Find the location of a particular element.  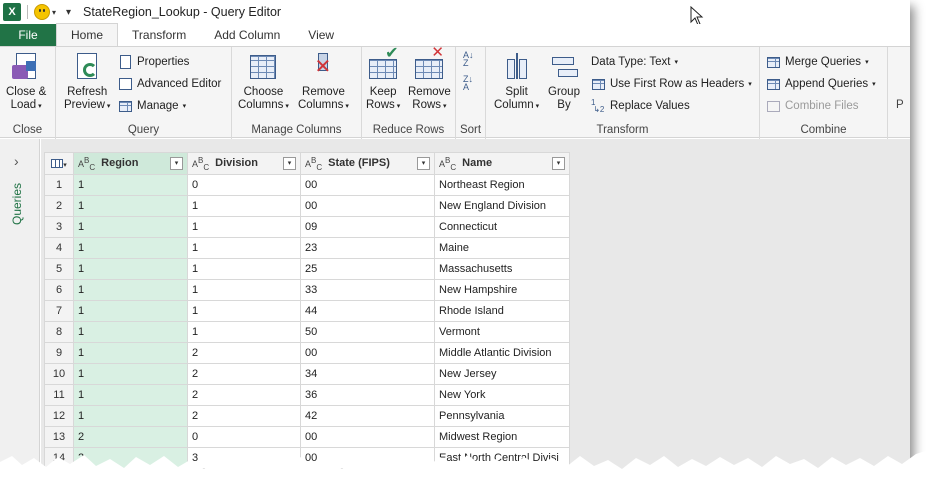

table-row: 11 1 2 36 New York is located at coordinates (307, 395).